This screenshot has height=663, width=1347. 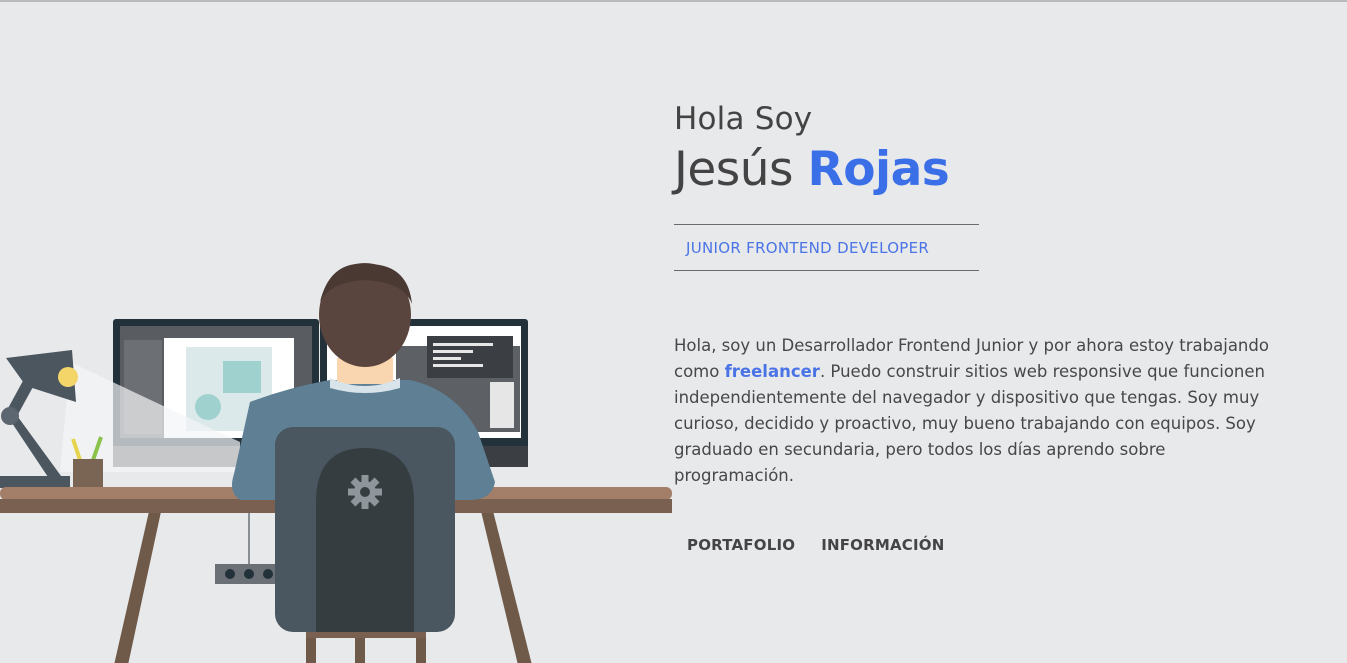 I want to click on left-monitor-square, so click(x=242, y=377).